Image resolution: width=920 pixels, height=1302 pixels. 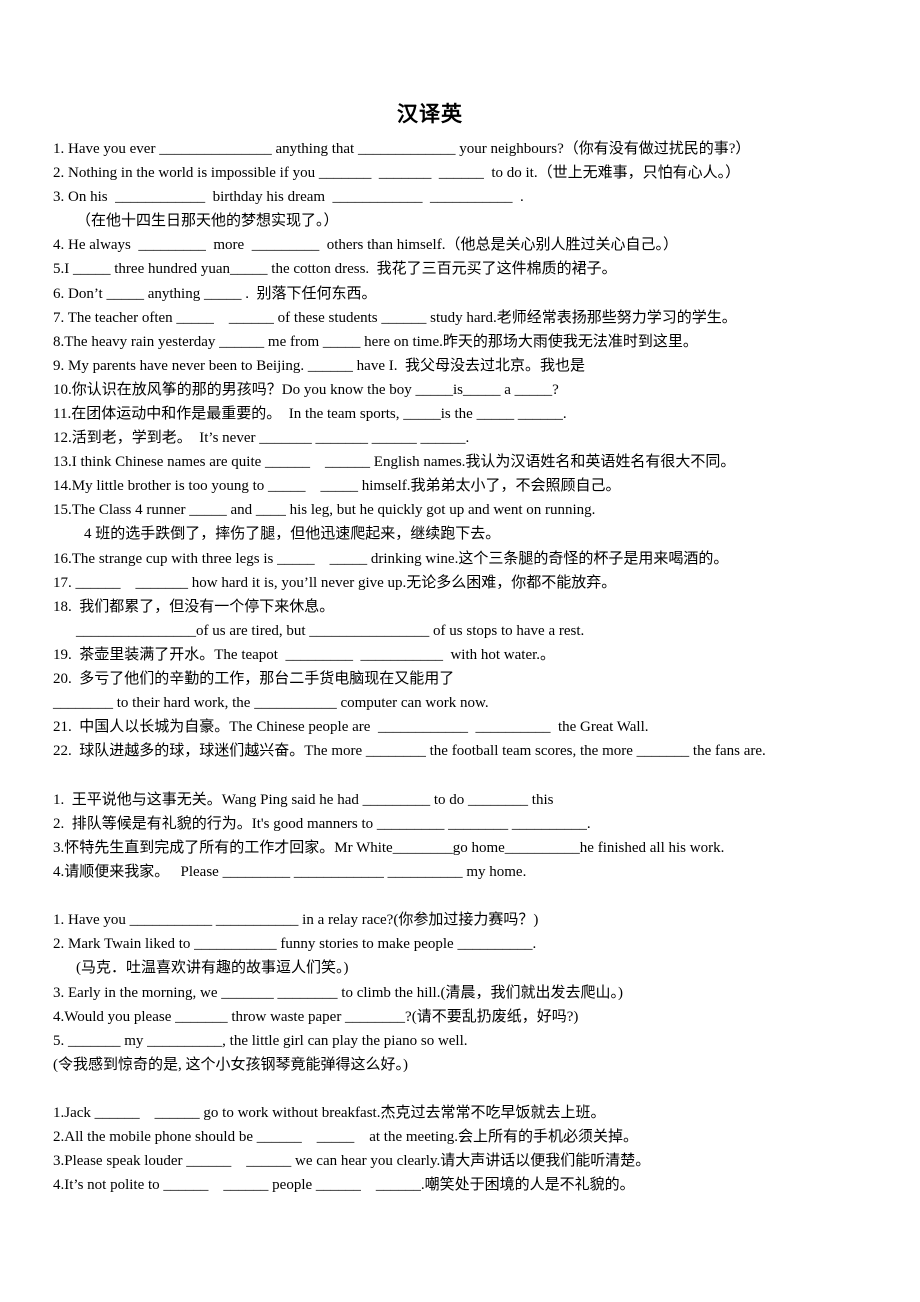 I want to click on exercise-line: 6. Don’t _____ anything _____ . 别落下任何东西。, so click(x=215, y=294).